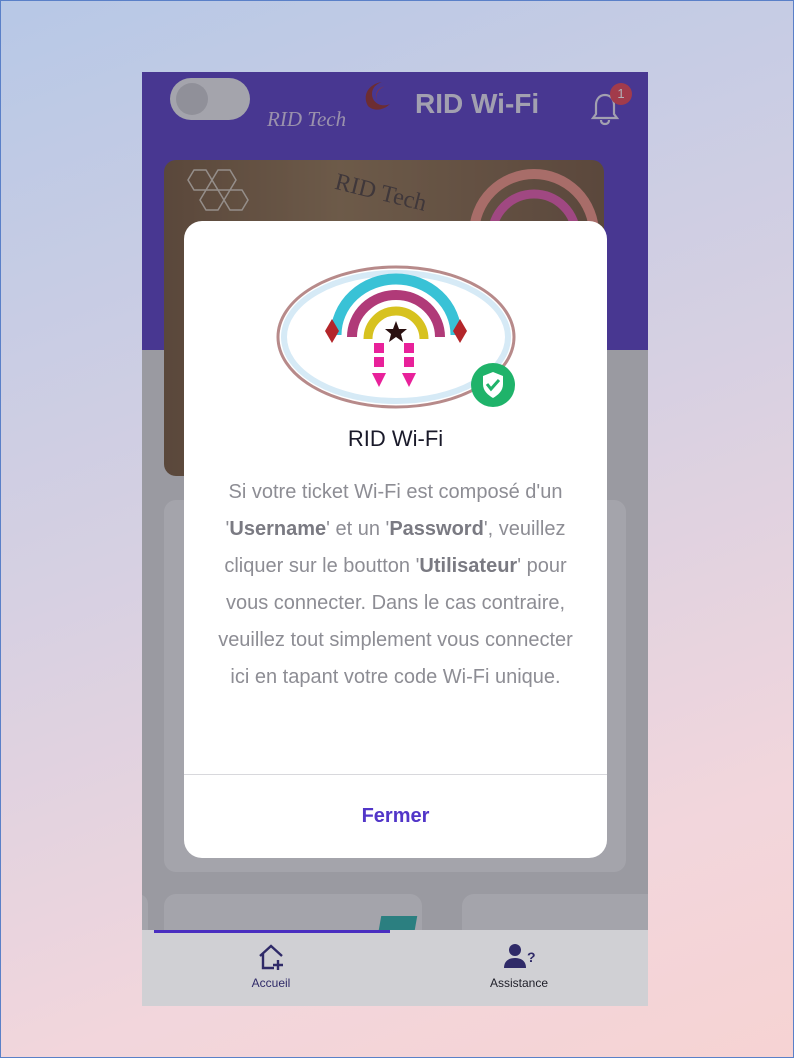  Describe the element at coordinates (395, 816) in the screenshot. I see `close-button: Fermer` at that location.